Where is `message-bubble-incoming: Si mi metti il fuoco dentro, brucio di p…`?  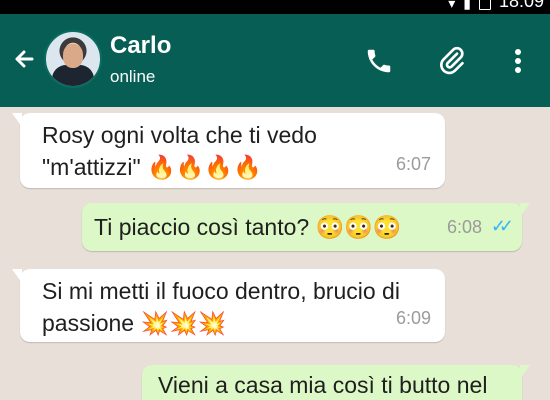
message-bubble-incoming: Si mi metti il fuoco dentro, brucio di p… is located at coordinates (228, 305).